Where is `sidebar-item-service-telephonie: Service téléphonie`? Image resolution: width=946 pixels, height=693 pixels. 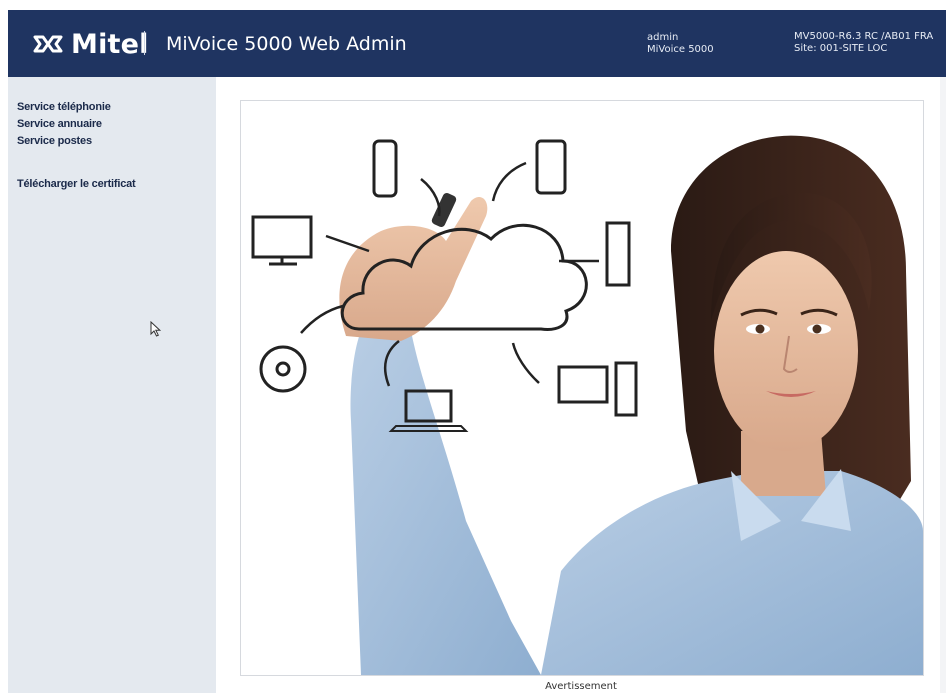
sidebar-item-service-telephonie: Service téléphonie is located at coordinates (64, 107).